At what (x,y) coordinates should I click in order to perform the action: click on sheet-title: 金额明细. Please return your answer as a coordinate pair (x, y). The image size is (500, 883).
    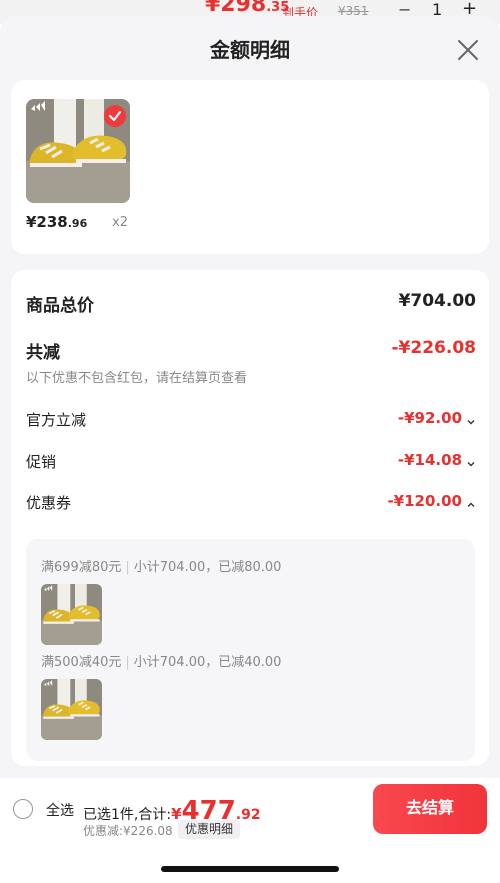
    Looking at the image, I should click on (250, 50).